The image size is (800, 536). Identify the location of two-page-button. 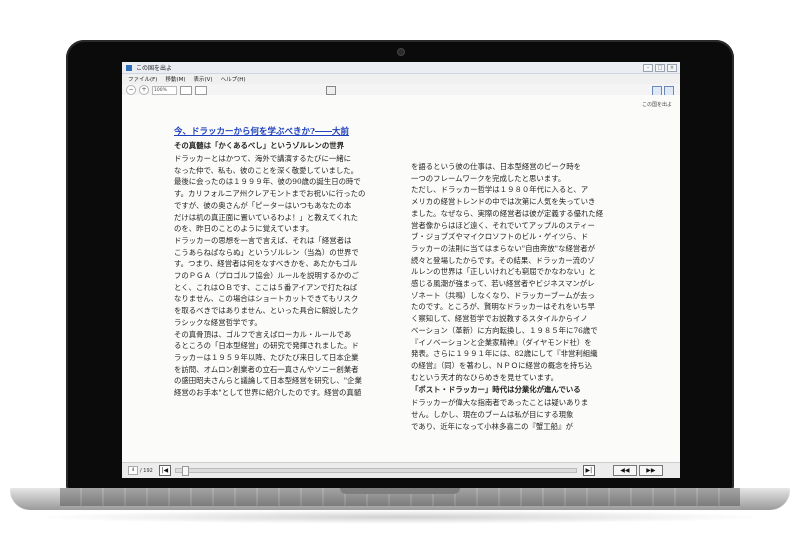
(186, 90).